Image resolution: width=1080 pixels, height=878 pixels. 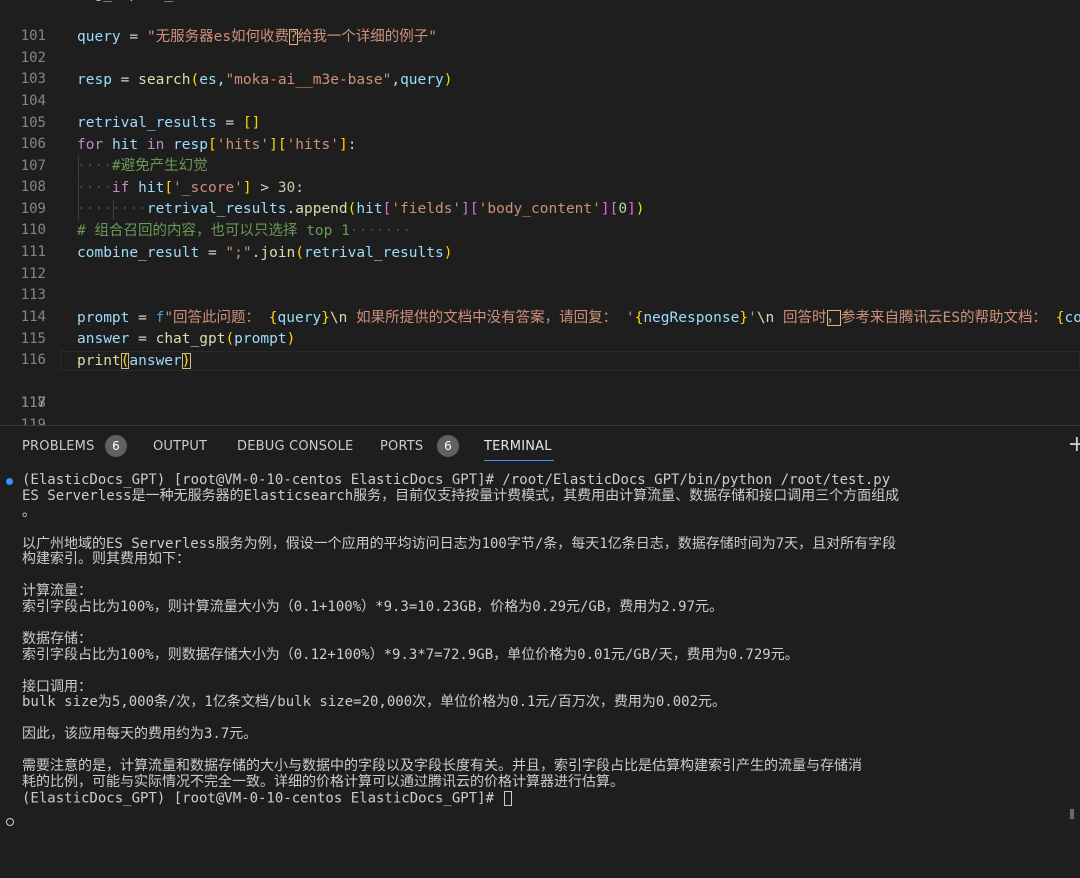 What do you see at coordinates (295, 446) in the screenshot?
I see `tab-debug-console: DEBUG CONSOLE` at bounding box center [295, 446].